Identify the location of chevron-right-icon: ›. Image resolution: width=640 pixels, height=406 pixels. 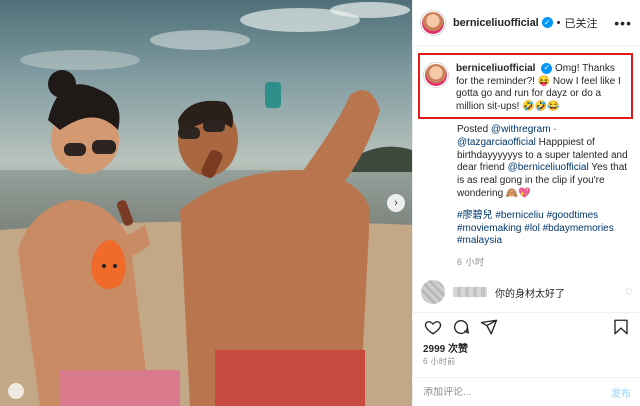
(396, 203).